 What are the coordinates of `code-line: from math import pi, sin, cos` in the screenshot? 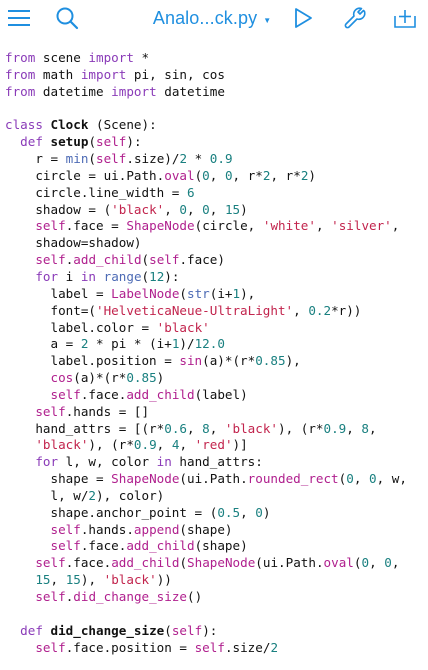 It's located at (216, 75).